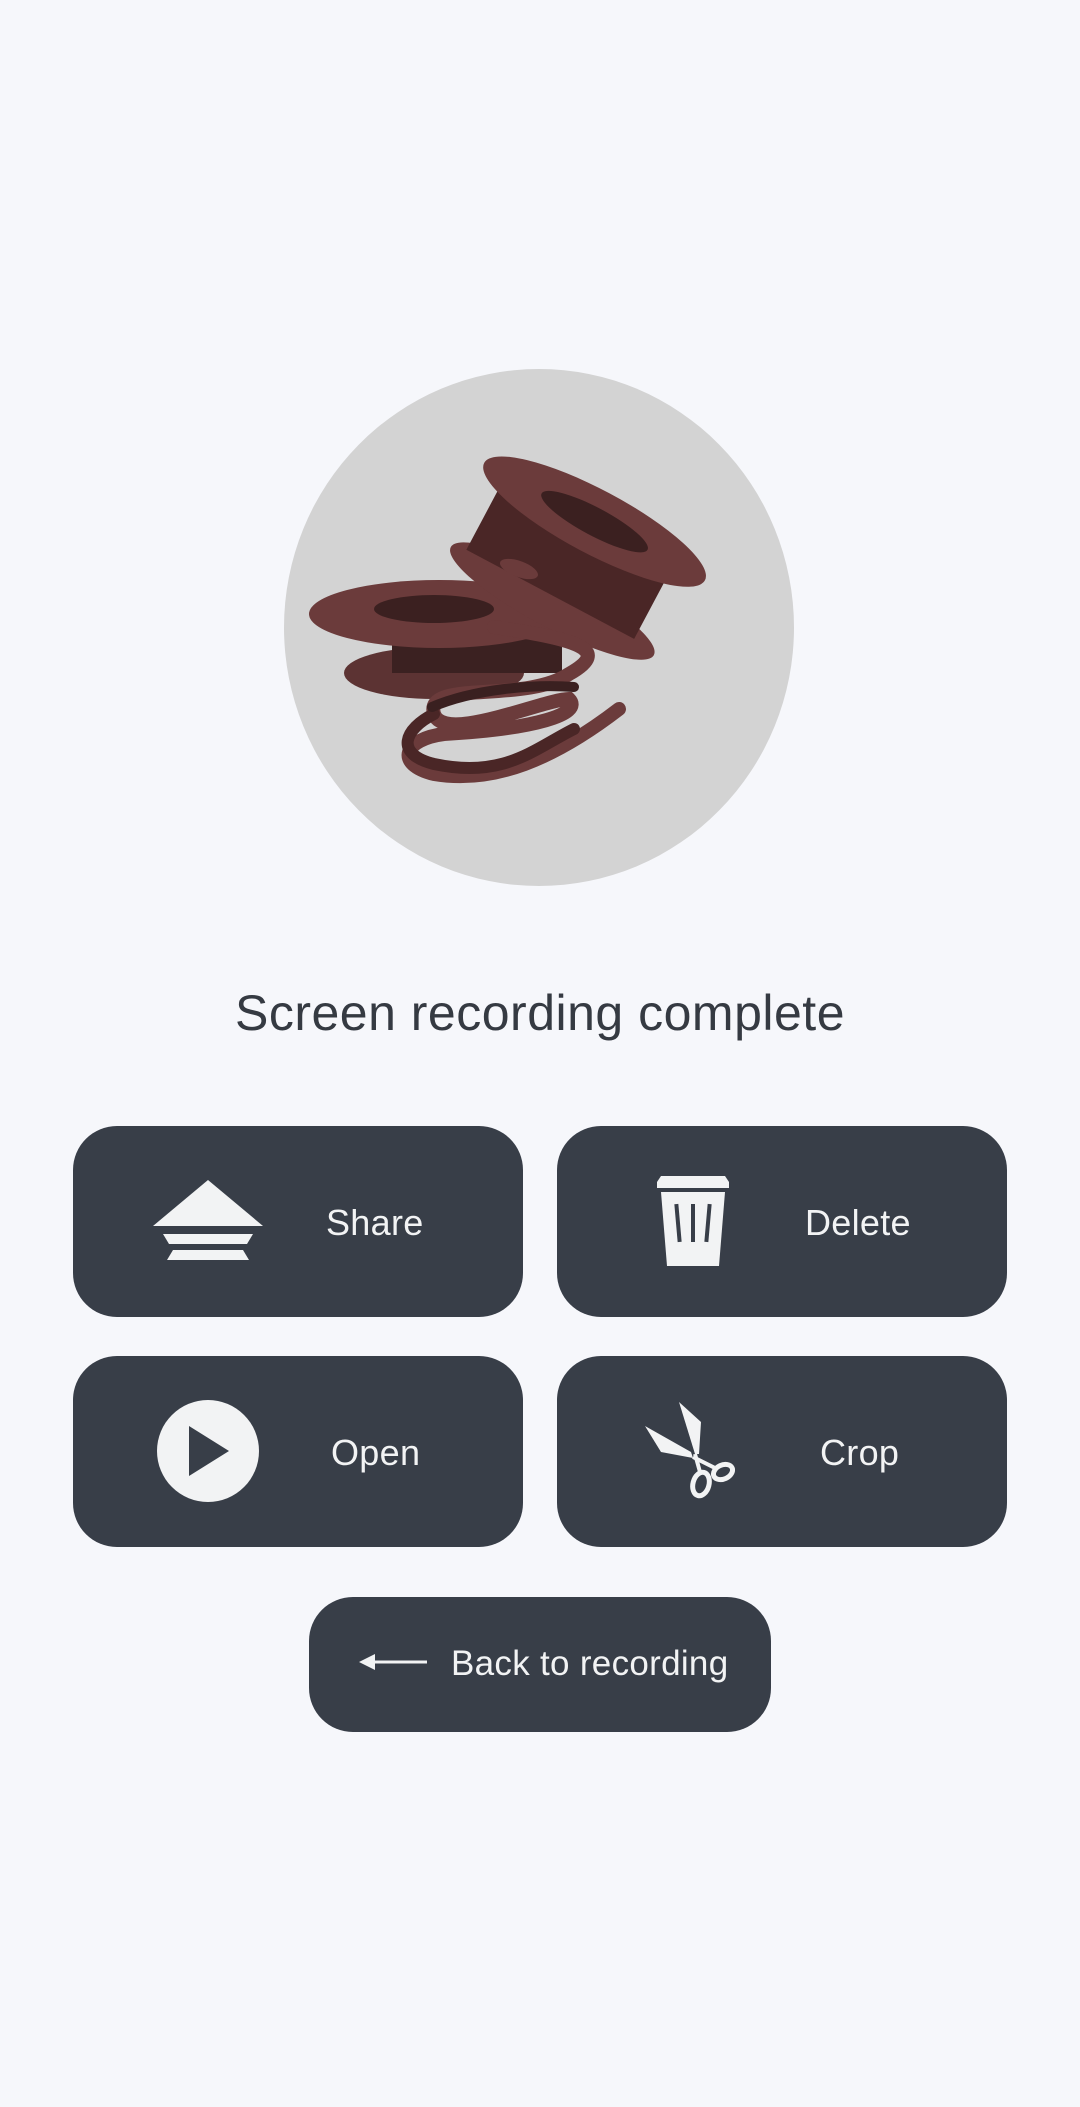 This screenshot has width=1080, height=2107. What do you see at coordinates (376, 1452) in the screenshot?
I see `open-label: Open` at bounding box center [376, 1452].